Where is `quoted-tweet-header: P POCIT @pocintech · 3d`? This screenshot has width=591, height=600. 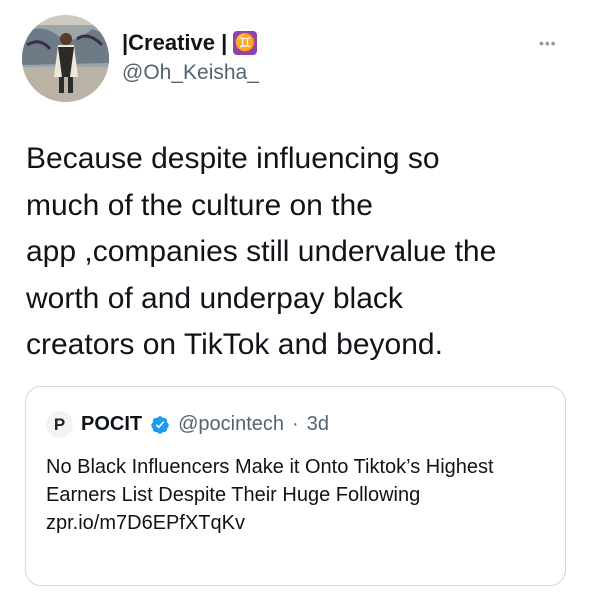 quoted-tweet-header: P POCIT @pocintech · 3d is located at coordinates (187, 424).